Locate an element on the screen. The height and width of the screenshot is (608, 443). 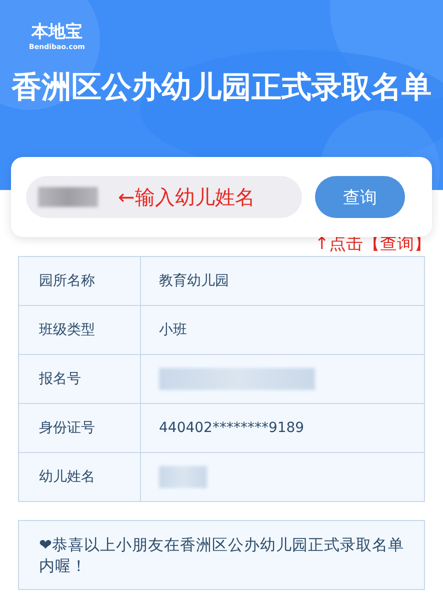
logo-name: 本地宝 is located at coordinates (57, 32).